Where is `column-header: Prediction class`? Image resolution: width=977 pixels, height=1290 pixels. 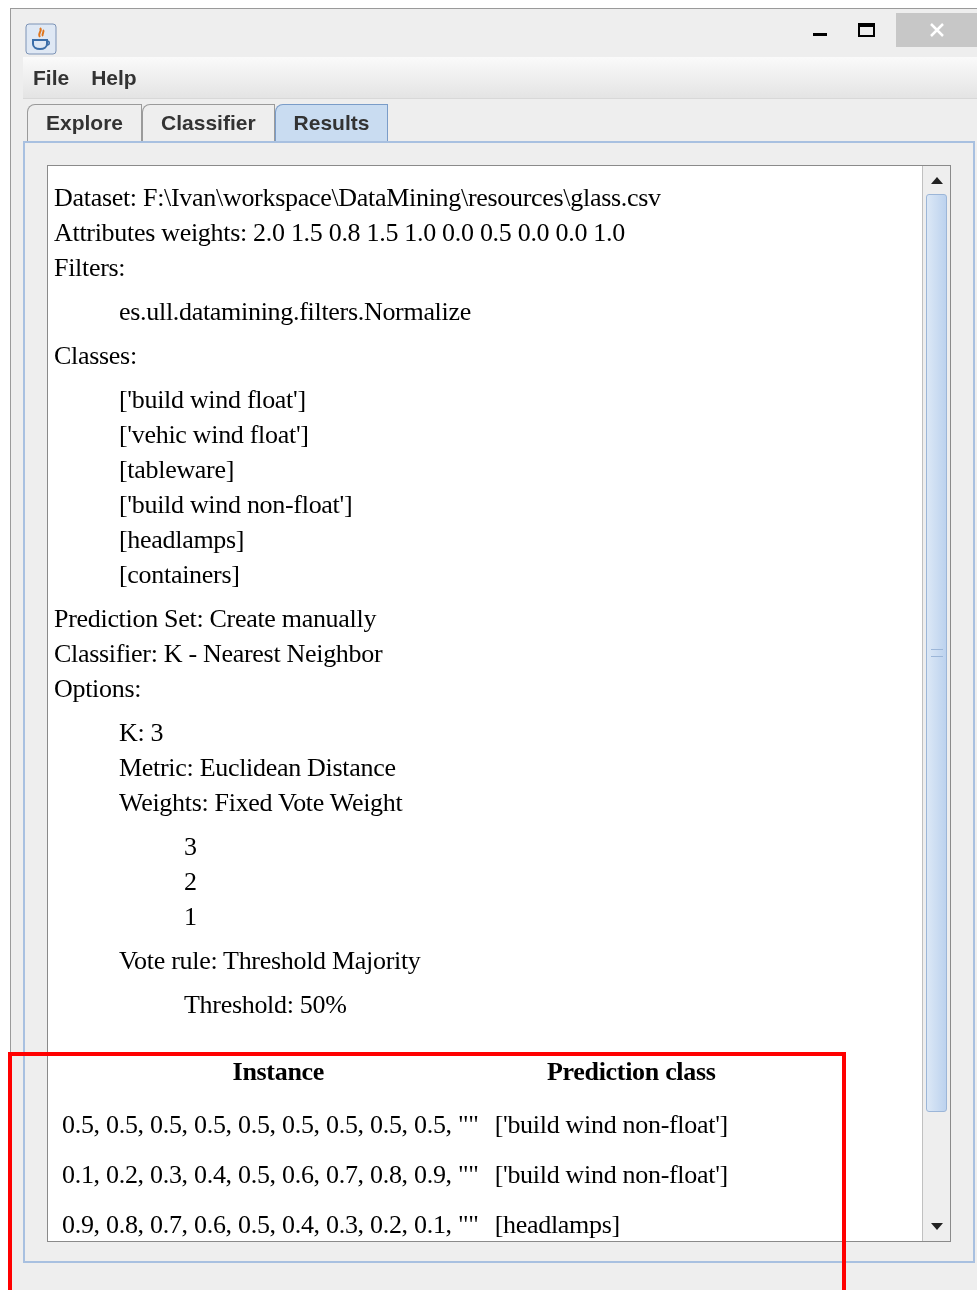 column-header: Prediction class is located at coordinates (631, 1072).